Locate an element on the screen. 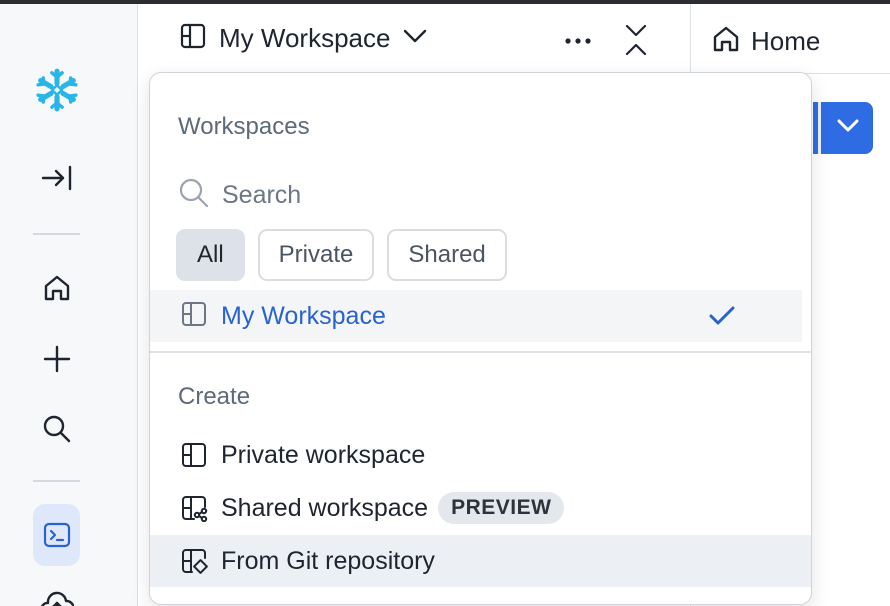  workspace-list-item-label: My Workspace is located at coordinates (303, 315).